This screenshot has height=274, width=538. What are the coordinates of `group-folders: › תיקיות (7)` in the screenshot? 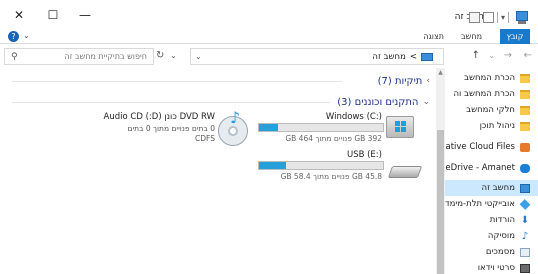 It's located at (404, 81).